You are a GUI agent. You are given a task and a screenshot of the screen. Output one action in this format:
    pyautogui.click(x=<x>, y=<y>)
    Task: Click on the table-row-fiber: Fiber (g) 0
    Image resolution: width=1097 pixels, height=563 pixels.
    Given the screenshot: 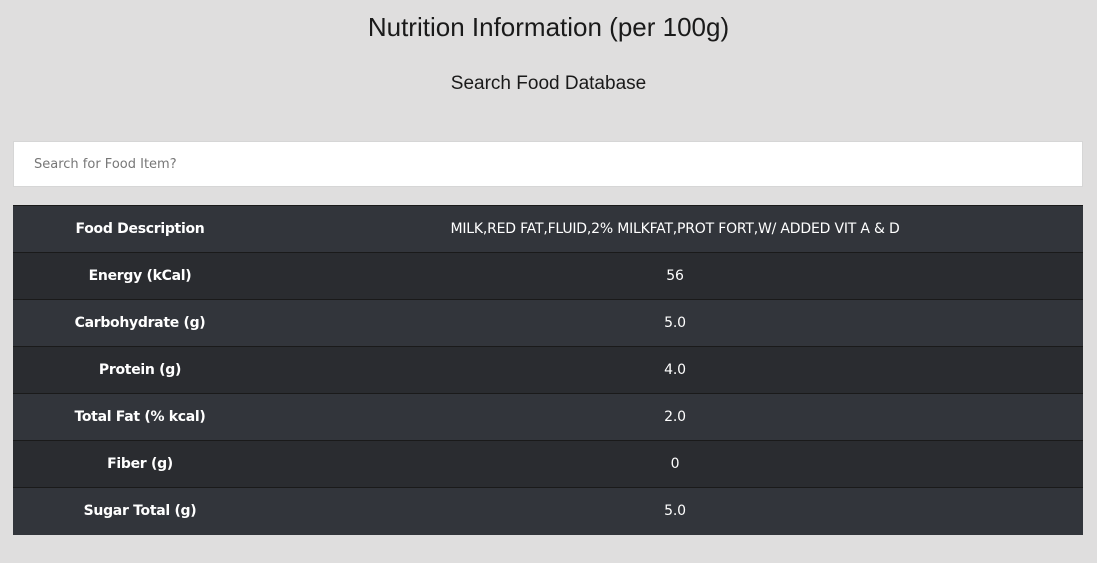 What is the action you would take?
    pyautogui.click(x=548, y=464)
    